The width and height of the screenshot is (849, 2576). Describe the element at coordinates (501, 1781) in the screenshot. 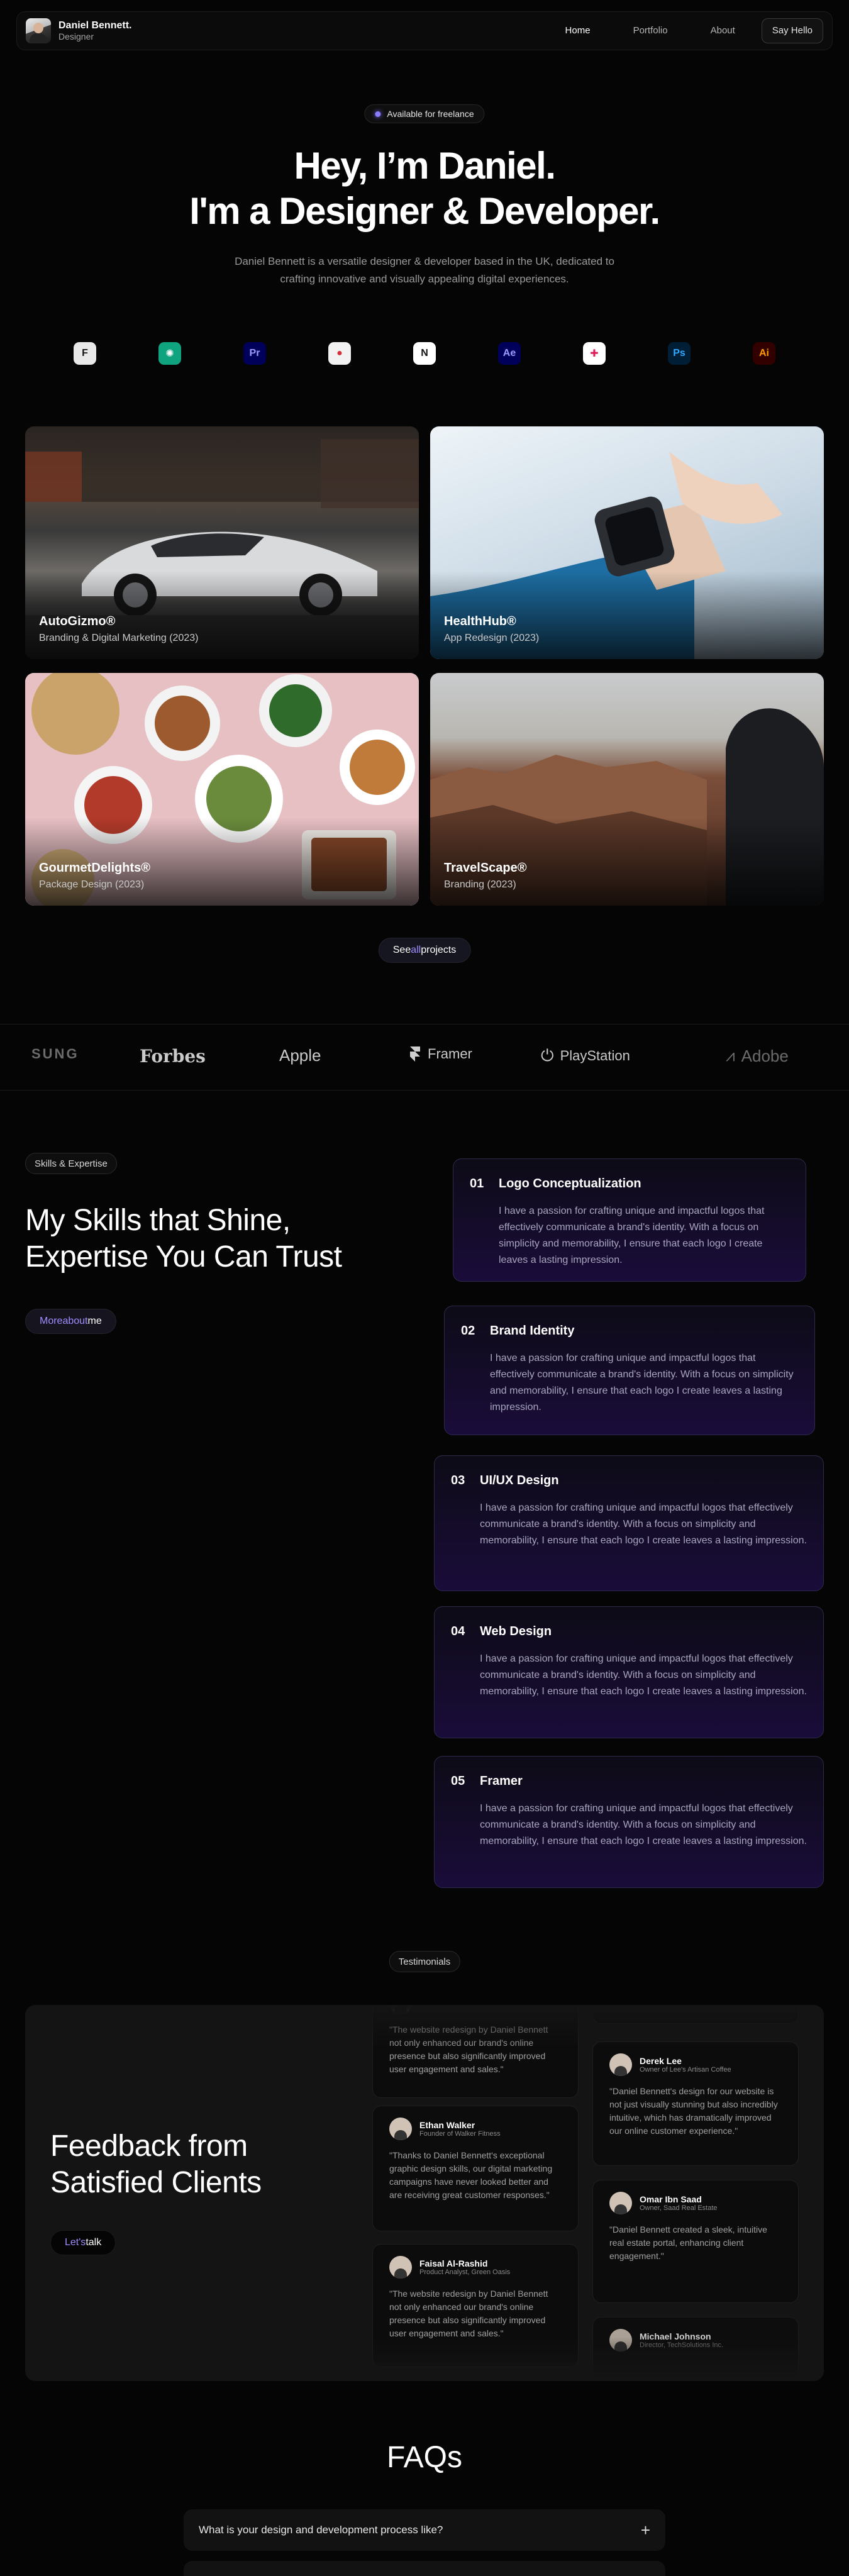

I see `skill-name: Framer` at that location.